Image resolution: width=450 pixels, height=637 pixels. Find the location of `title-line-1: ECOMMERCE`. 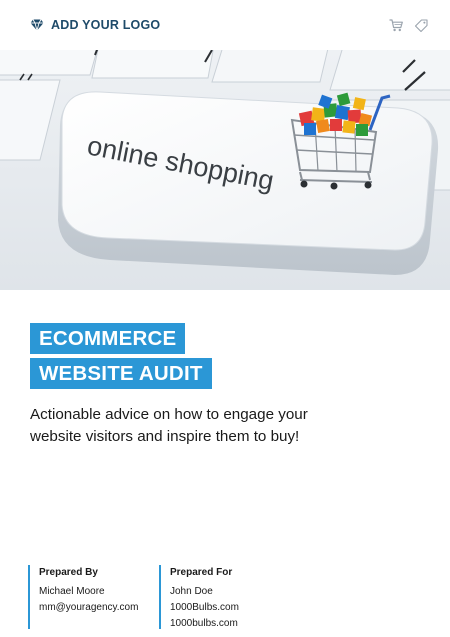

title-line-1: ECOMMERCE is located at coordinates (108, 338).